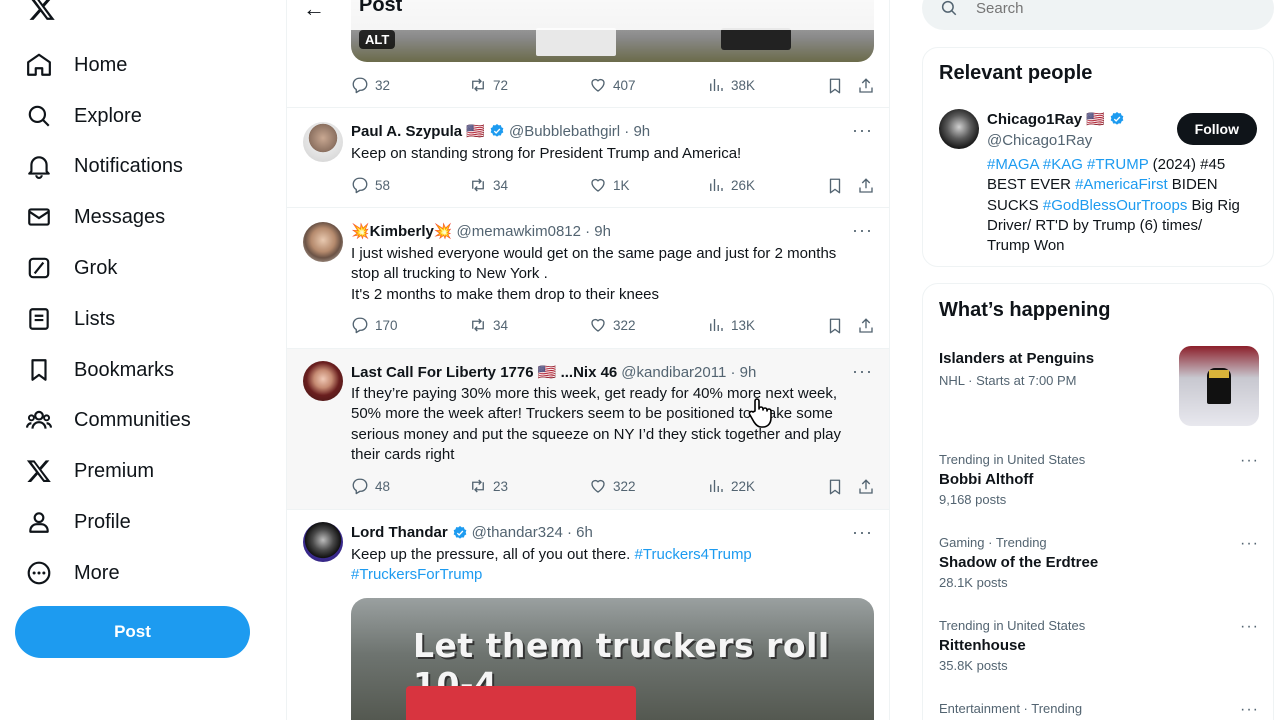 This screenshot has height=720, width=1280. I want to click on nav-lists: Lists, so click(70, 319).